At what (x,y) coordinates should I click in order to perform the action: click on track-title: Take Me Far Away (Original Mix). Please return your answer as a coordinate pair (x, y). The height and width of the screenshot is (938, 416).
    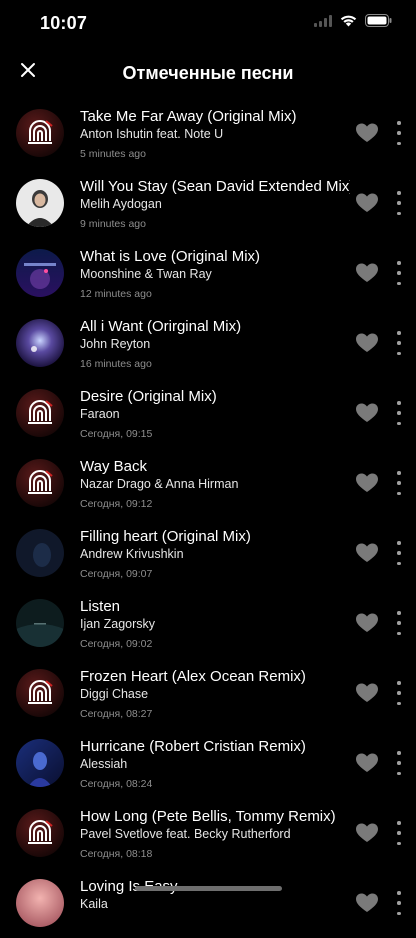
    Looking at the image, I should click on (188, 116).